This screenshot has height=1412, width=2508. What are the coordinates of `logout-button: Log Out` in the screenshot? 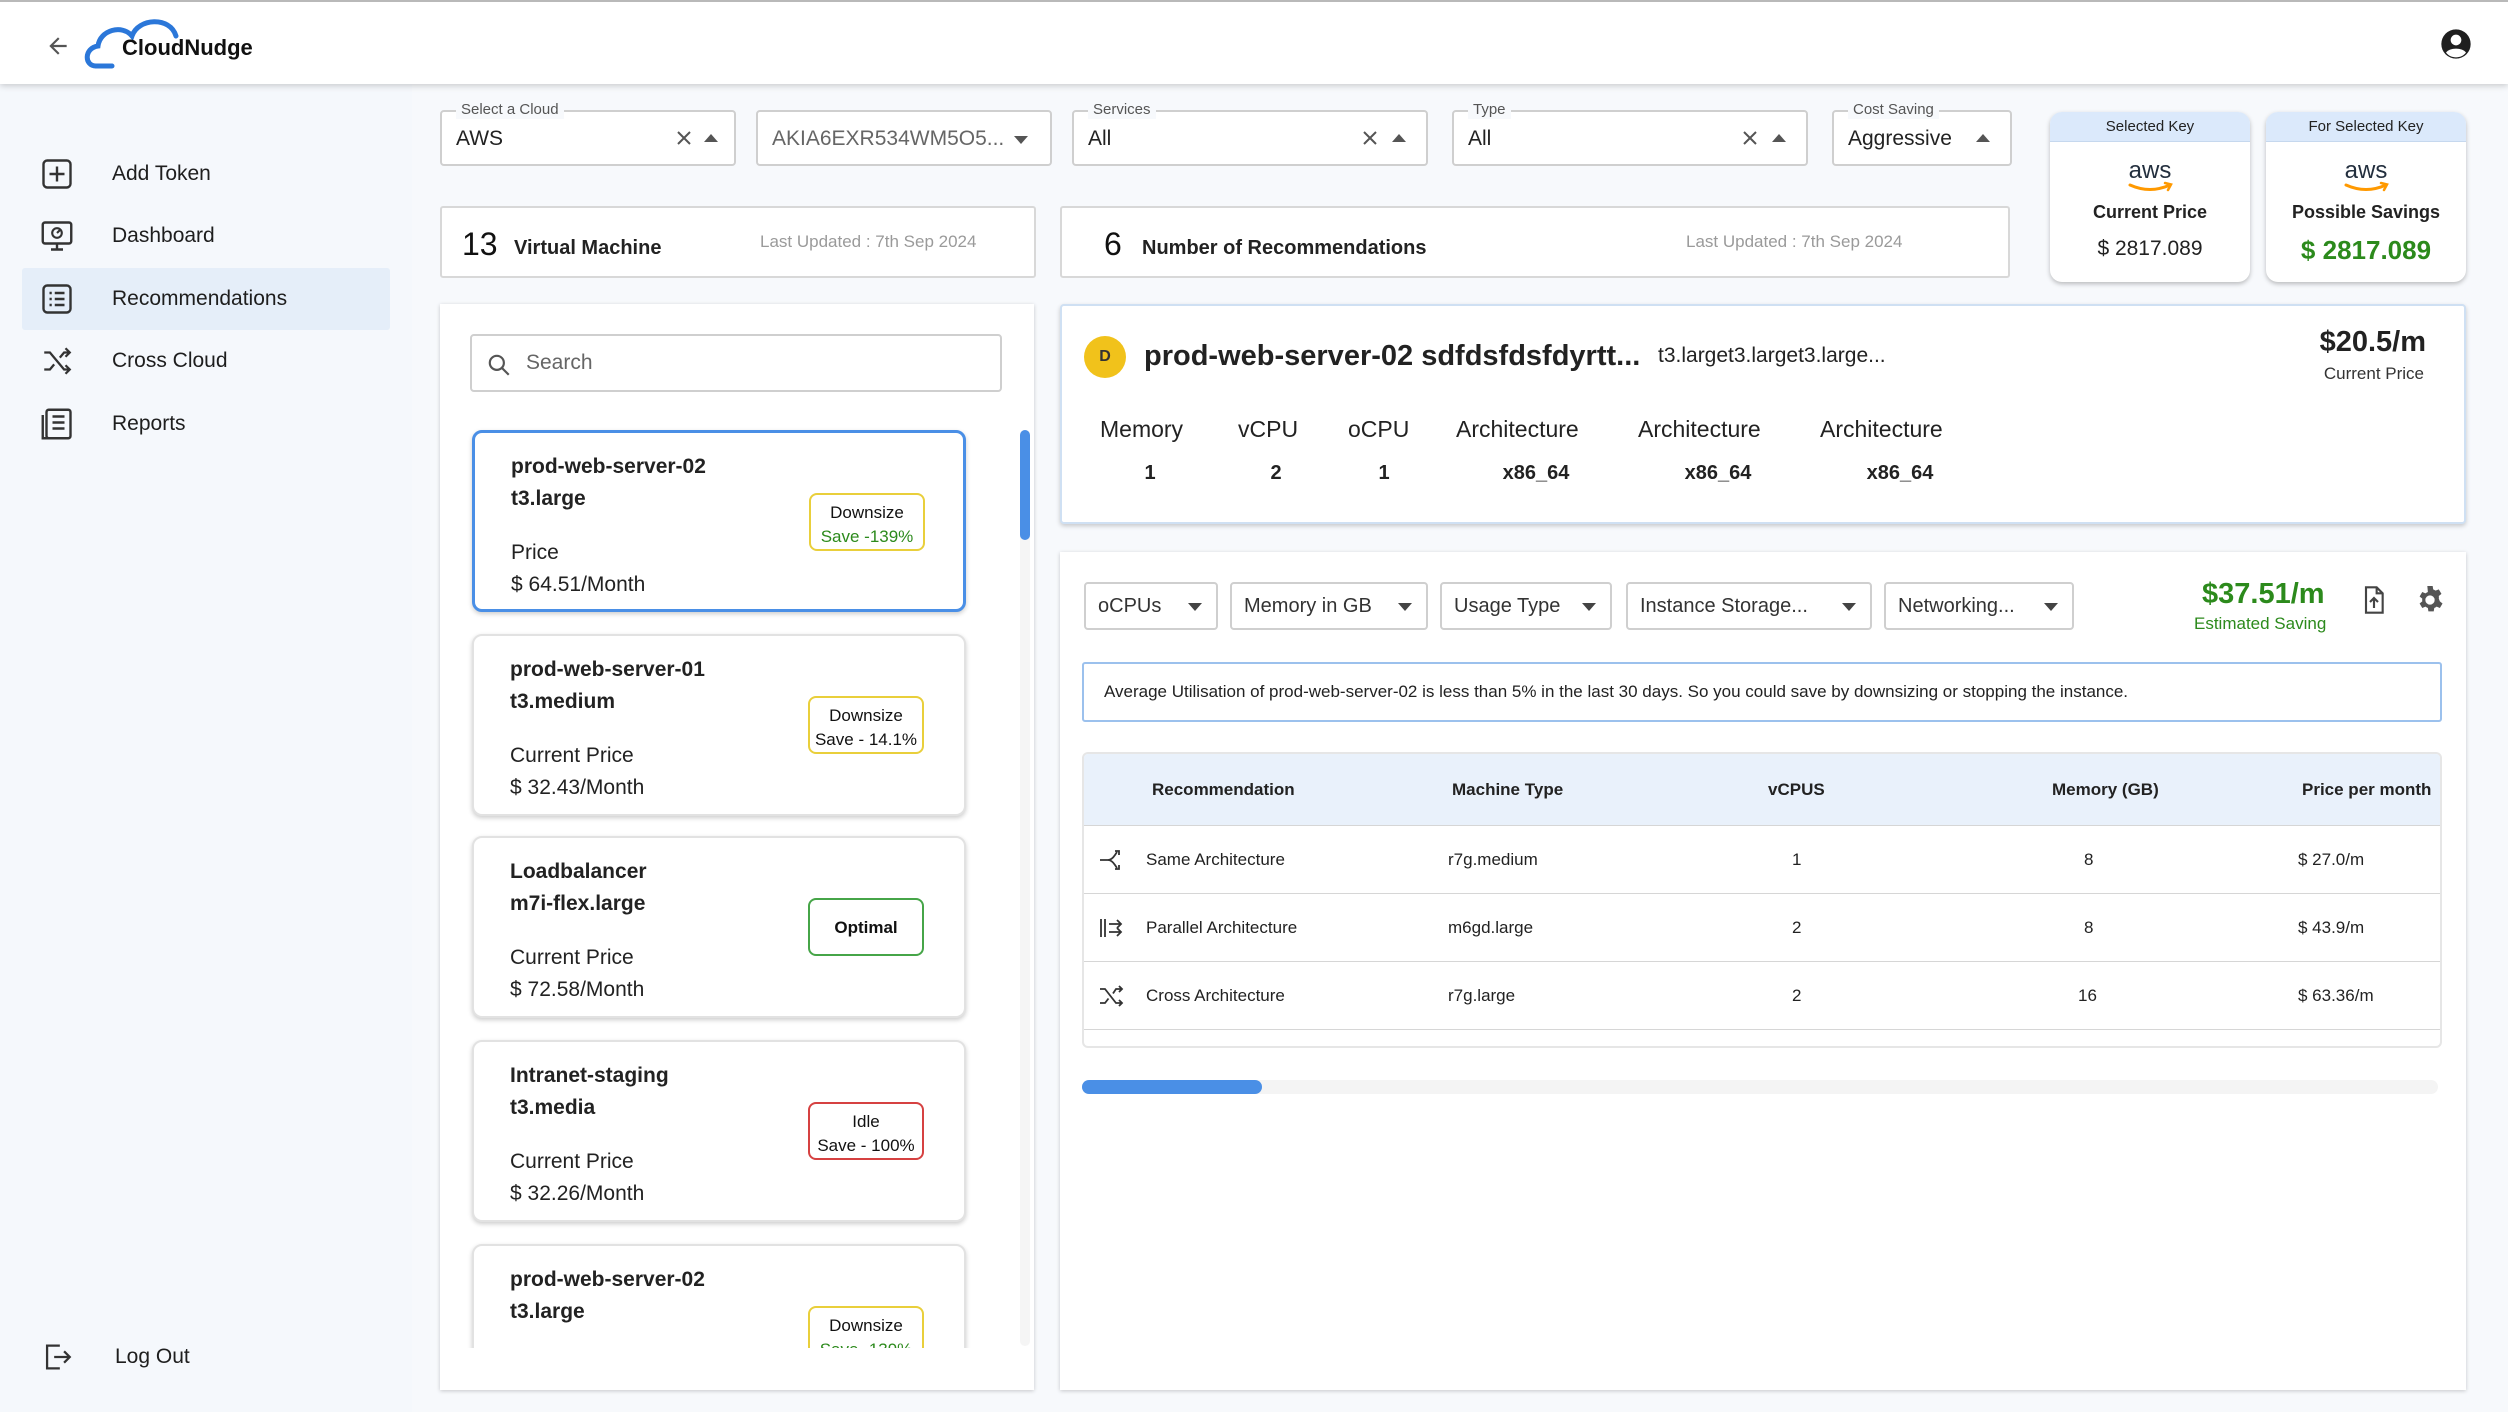 It's located at (206, 1357).